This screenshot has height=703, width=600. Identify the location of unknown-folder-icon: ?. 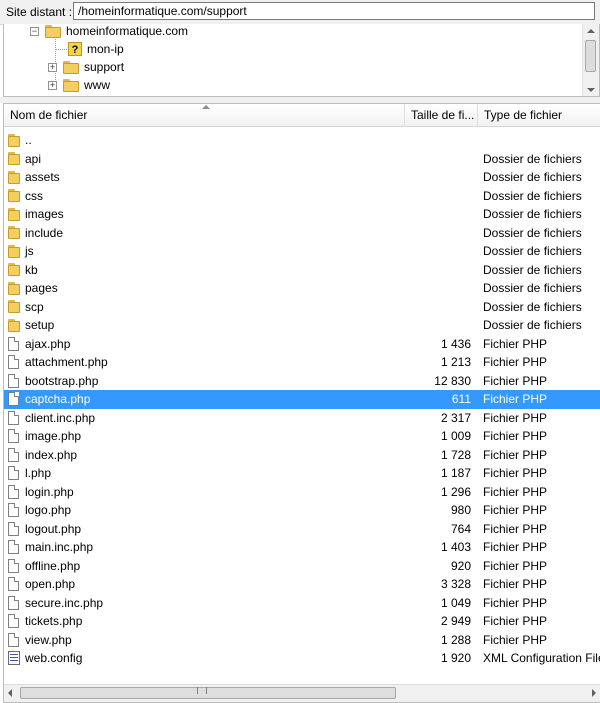
(75, 49).